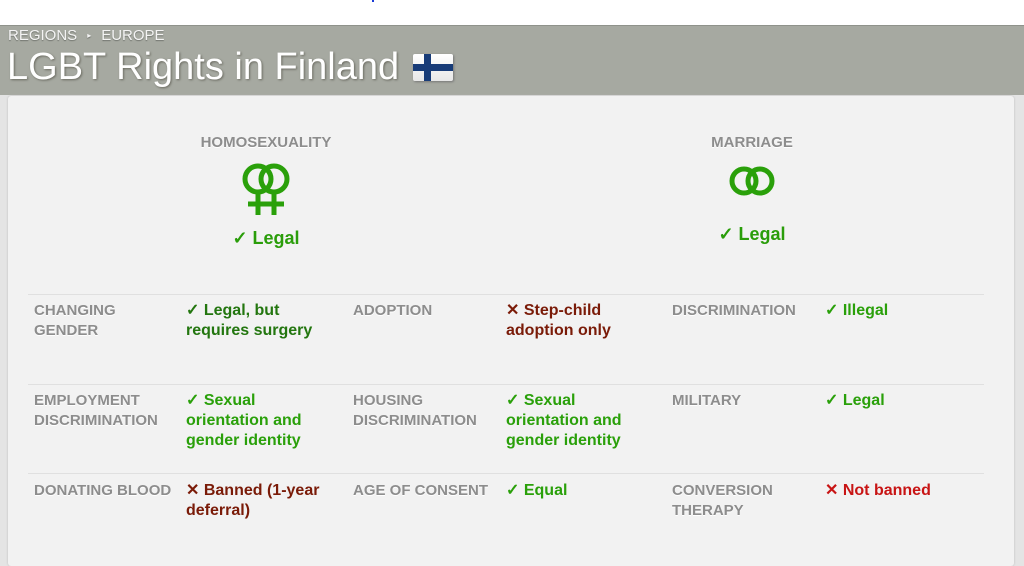  Describe the element at coordinates (564, 420) in the screenshot. I see `value-housing-discrimination: ✓ Sexual orientation and gender identity` at that location.